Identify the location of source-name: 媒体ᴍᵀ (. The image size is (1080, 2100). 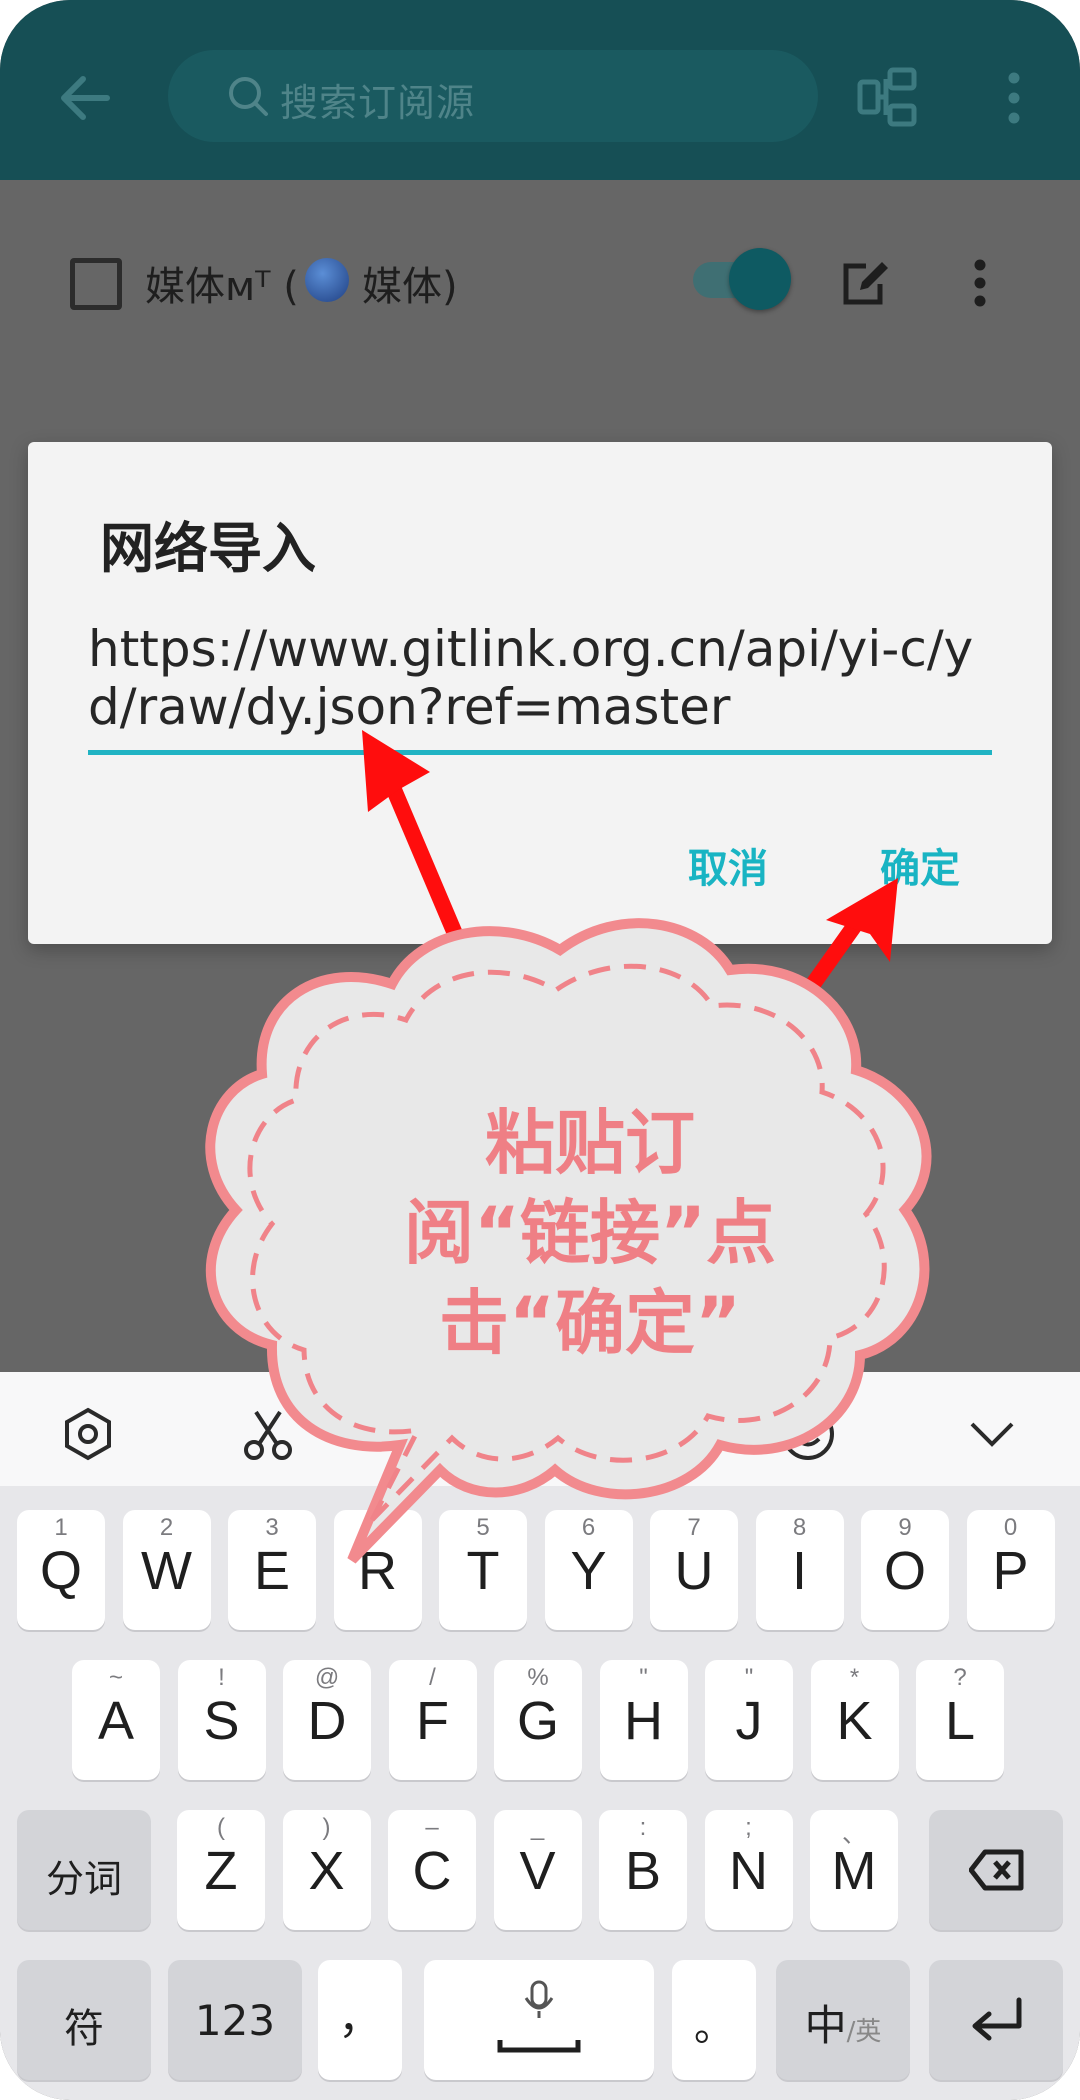
(222, 287).